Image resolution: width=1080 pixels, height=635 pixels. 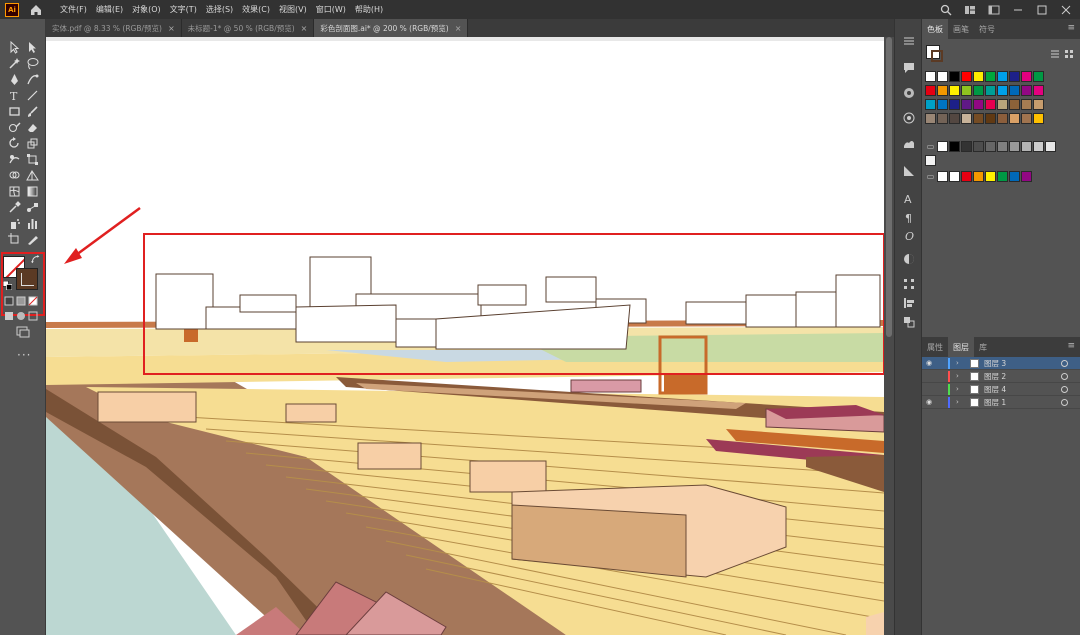 I want to click on close-window-icon, so click(x=1066, y=10).